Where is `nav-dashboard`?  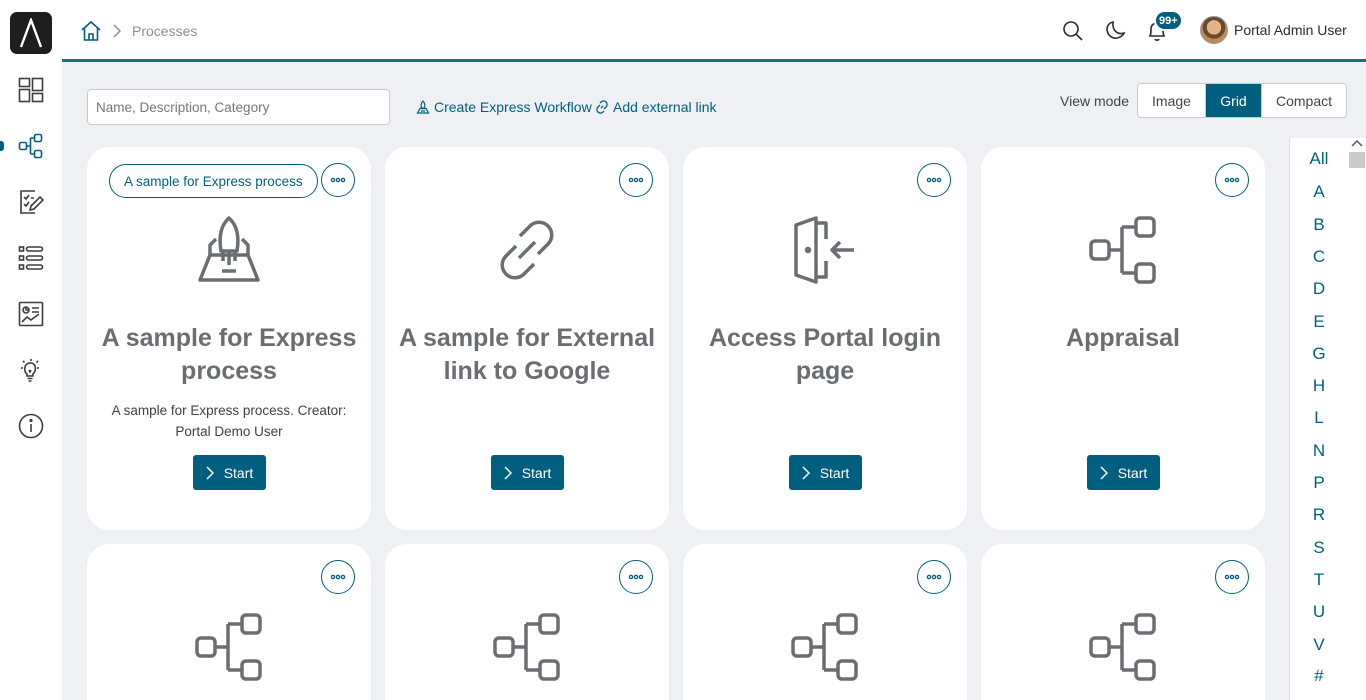
nav-dashboard is located at coordinates (31, 90).